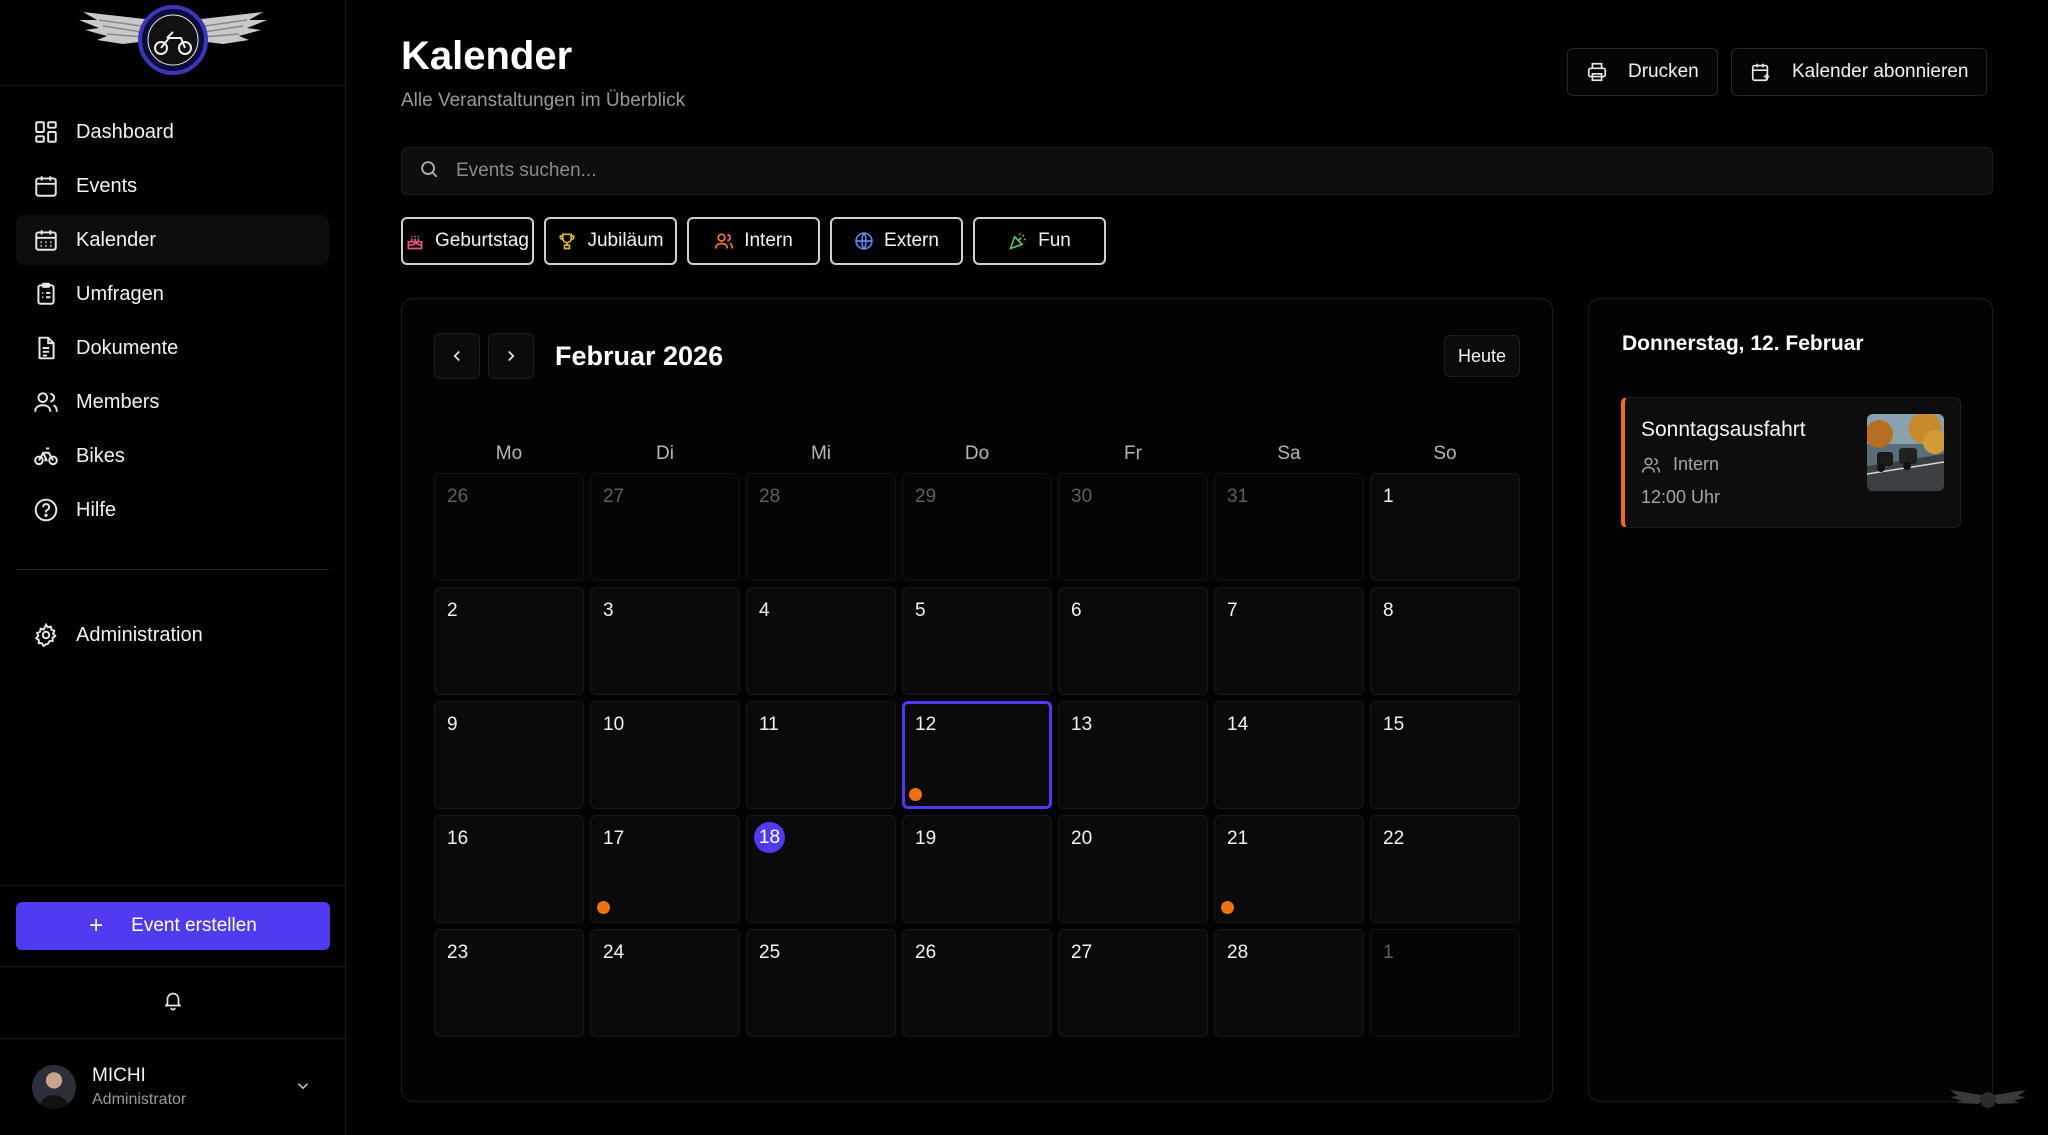 The width and height of the screenshot is (2048, 1135). Describe the element at coordinates (509, 755) in the screenshot. I see `day-cell: 9` at that location.